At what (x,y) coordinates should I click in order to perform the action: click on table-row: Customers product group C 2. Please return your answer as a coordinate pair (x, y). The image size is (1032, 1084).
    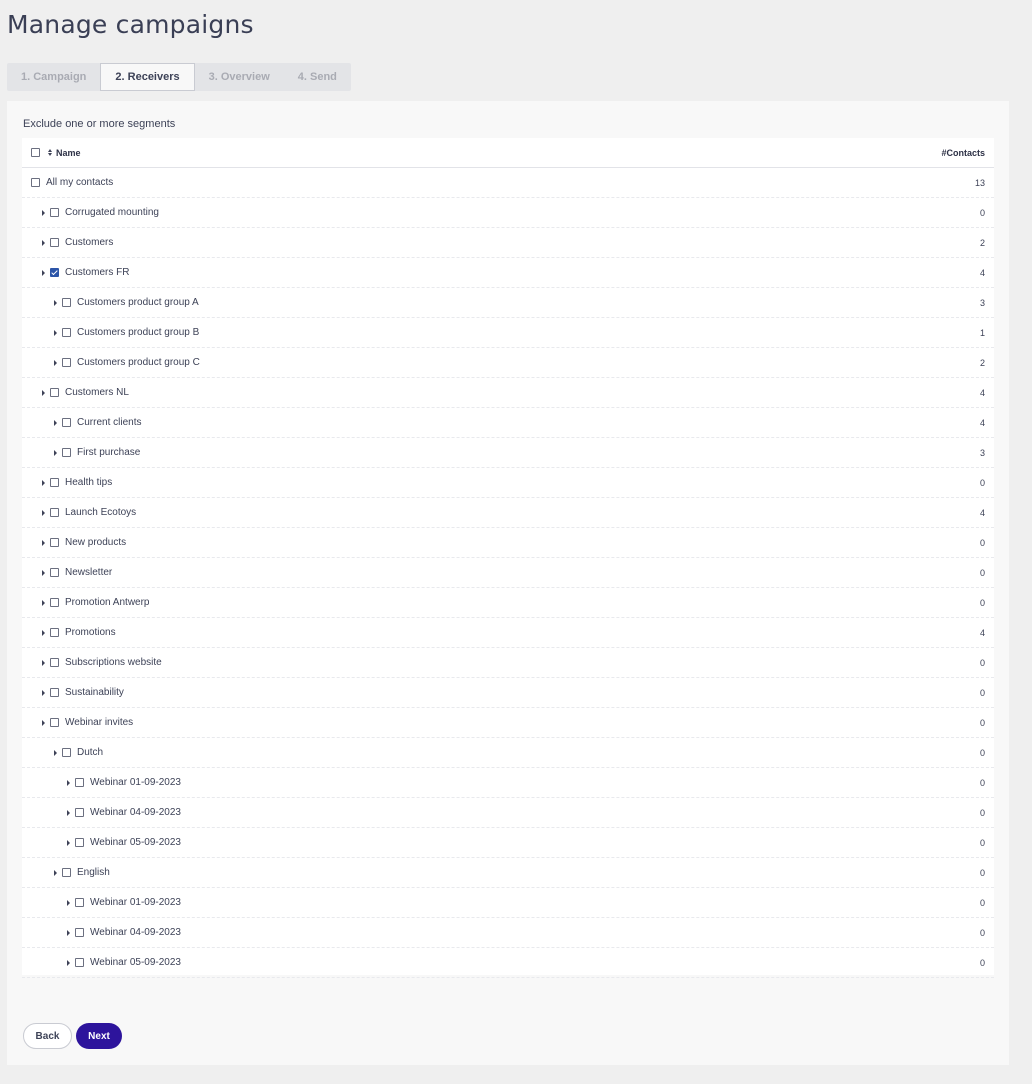
    Looking at the image, I should click on (508, 363).